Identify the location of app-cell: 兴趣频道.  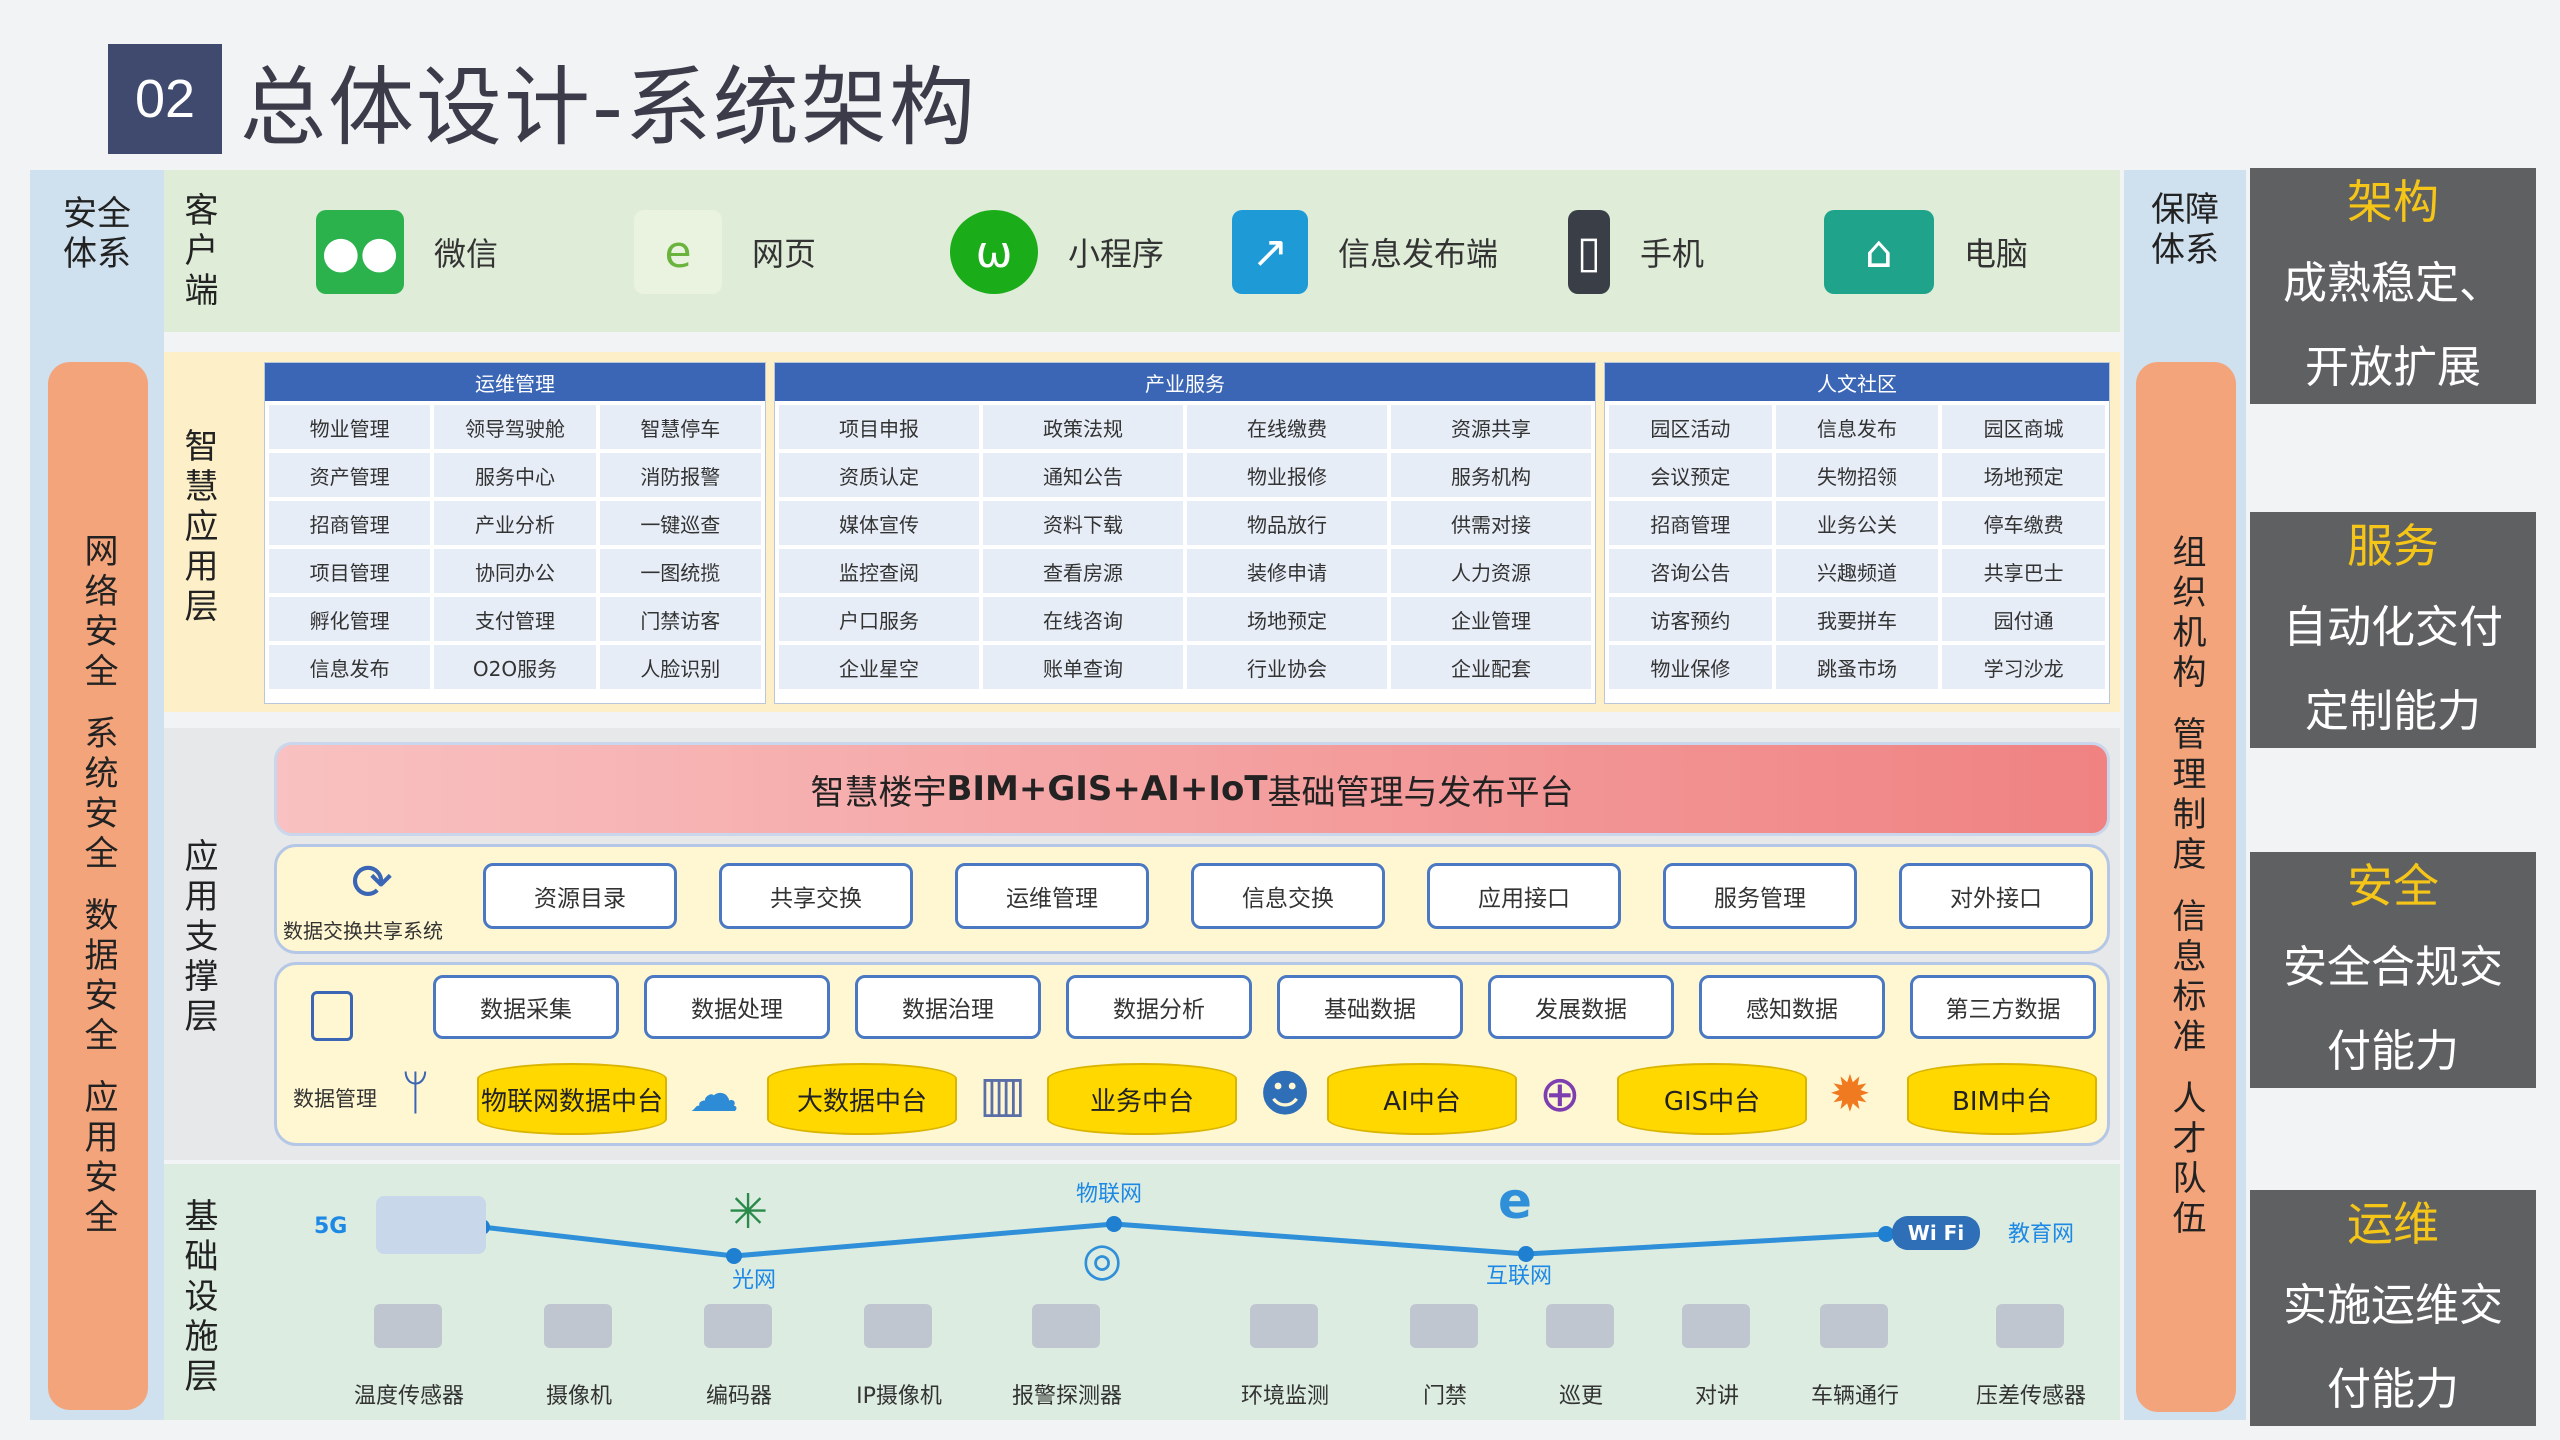
(1857, 571).